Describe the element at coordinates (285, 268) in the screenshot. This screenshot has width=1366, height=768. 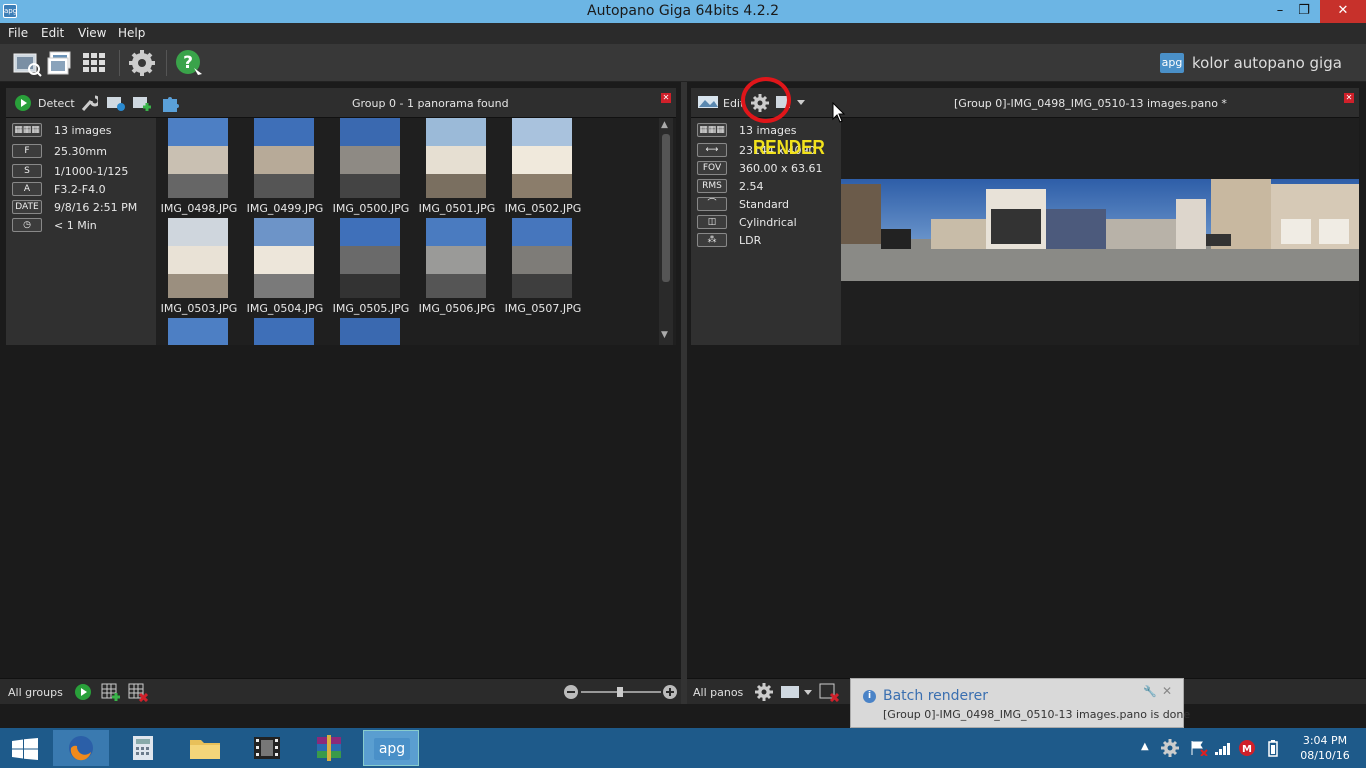
I see `thumbnail-item: IMG_0504.JPG` at that location.